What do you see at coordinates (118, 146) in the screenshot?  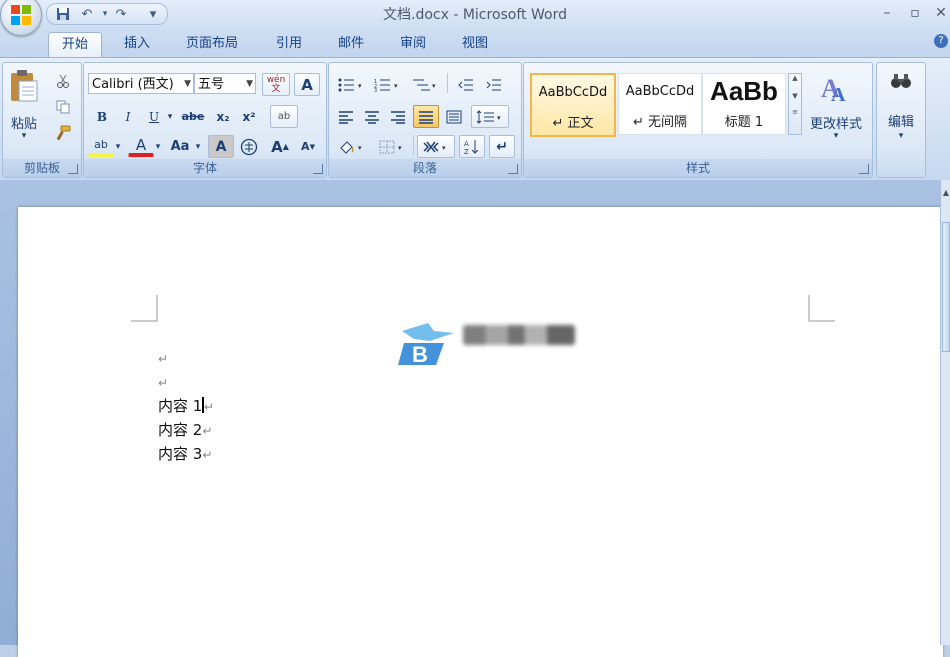 I see `highlight-dropdown-icon: ▾` at bounding box center [118, 146].